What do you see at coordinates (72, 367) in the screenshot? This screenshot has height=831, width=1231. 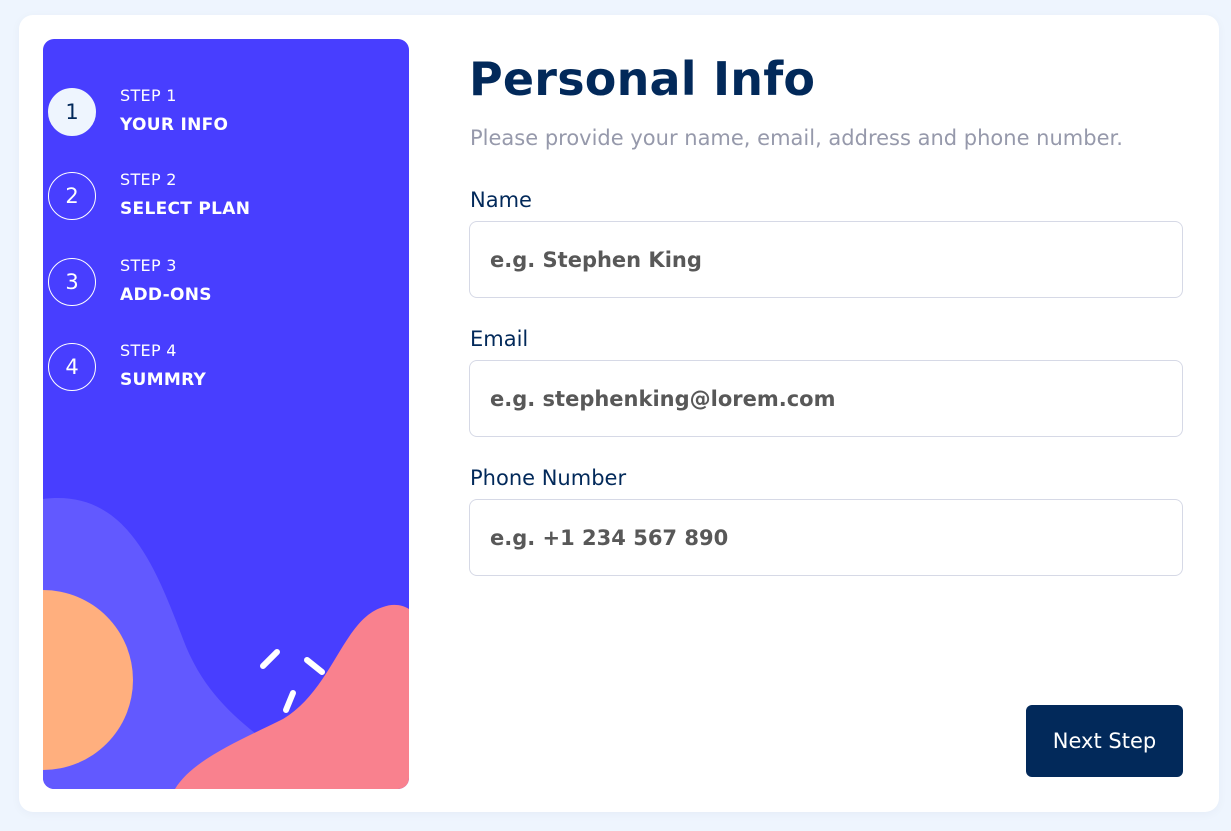 I see `step-number-badge: 4` at bounding box center [72, 367].